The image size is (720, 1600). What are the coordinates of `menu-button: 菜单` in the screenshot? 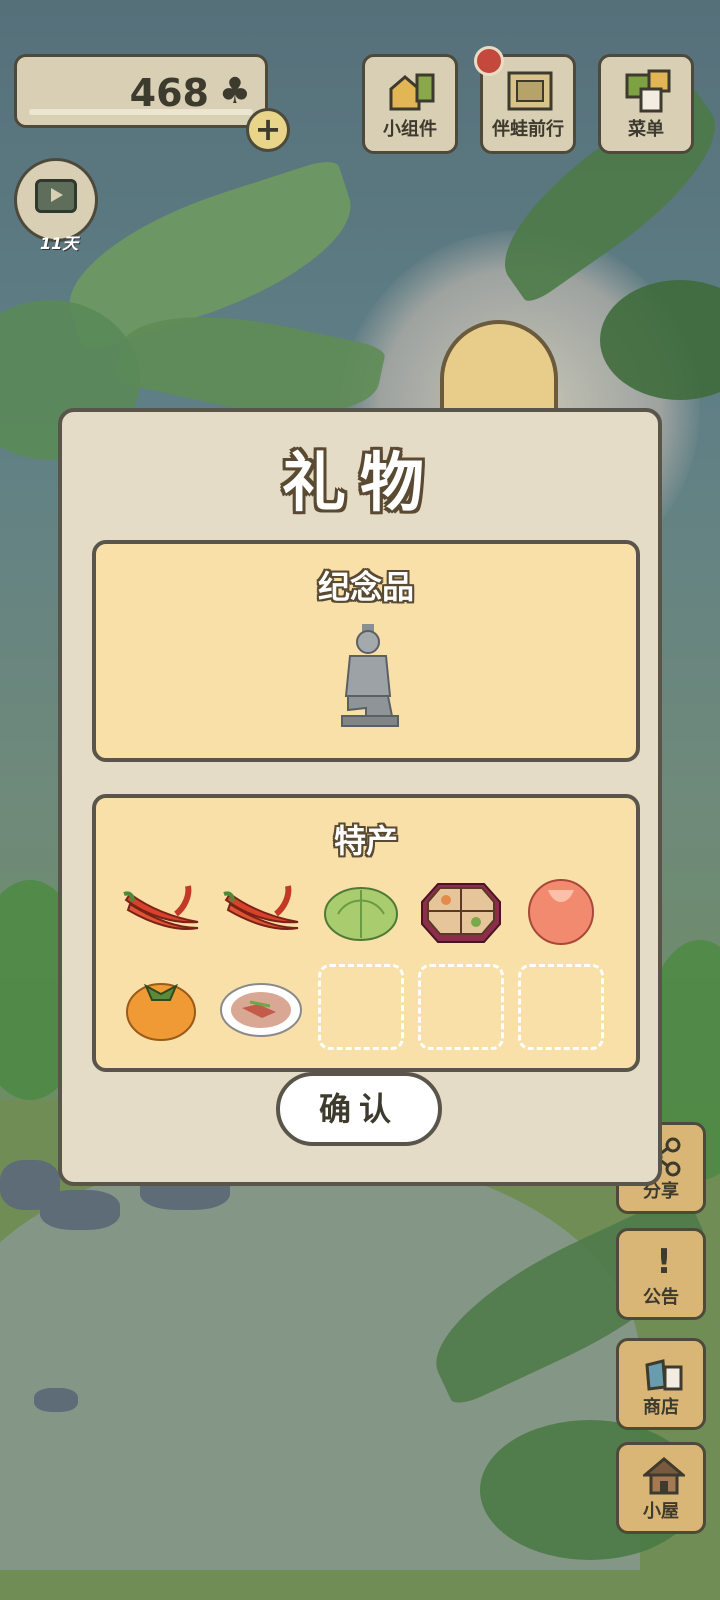 It's located at (646, 104).